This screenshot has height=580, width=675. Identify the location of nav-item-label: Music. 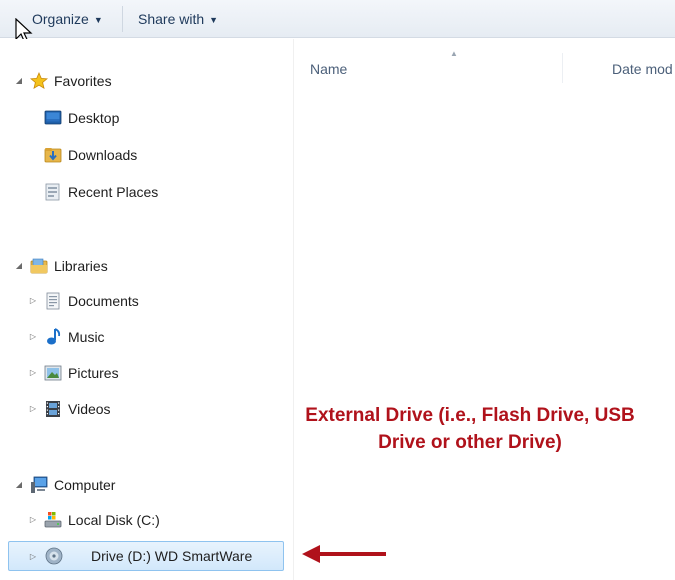
(86, 337).